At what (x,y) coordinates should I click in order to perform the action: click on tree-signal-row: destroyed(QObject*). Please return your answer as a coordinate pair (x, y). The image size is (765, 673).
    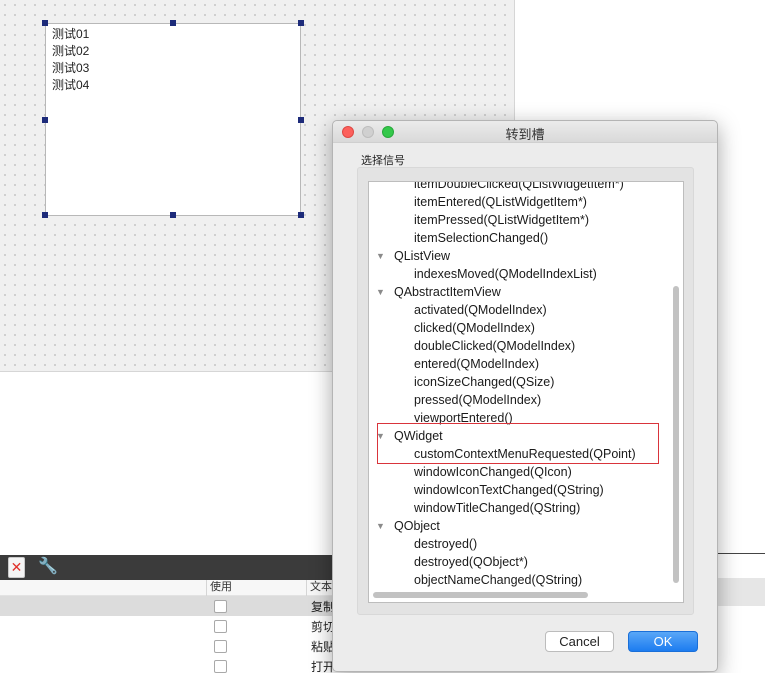
    Looking at the image, I should click on (519, 562).